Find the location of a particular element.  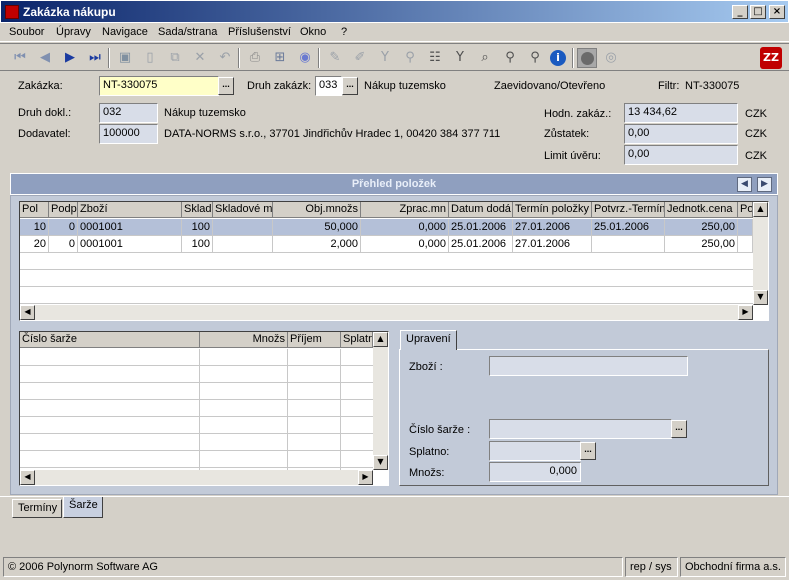

panel-prev-button: ◀ is located at coordinates (744, 184).